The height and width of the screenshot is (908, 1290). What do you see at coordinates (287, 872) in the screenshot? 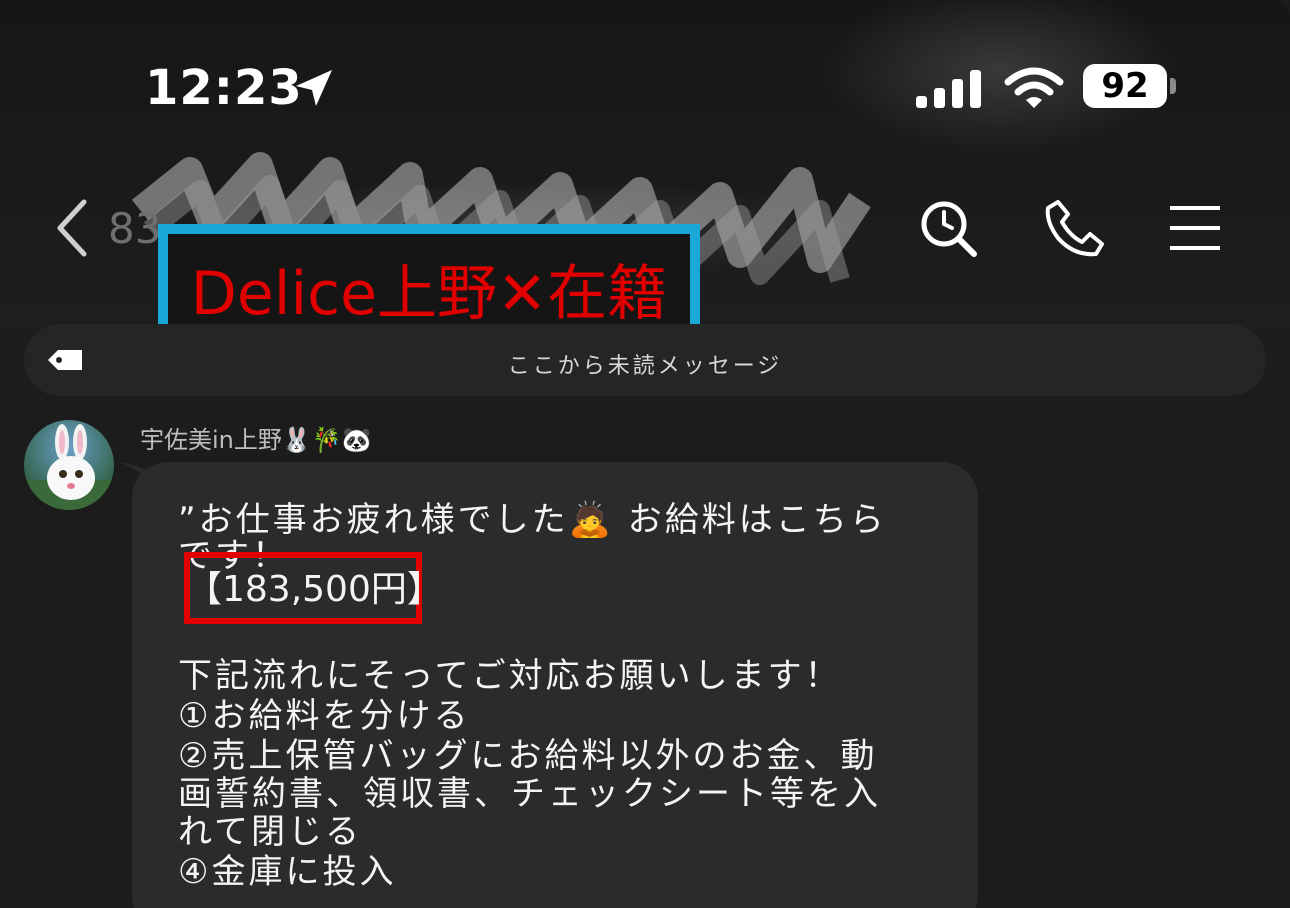
I see `message-line: ④金庫に投入` at bounding box center [287, 872].